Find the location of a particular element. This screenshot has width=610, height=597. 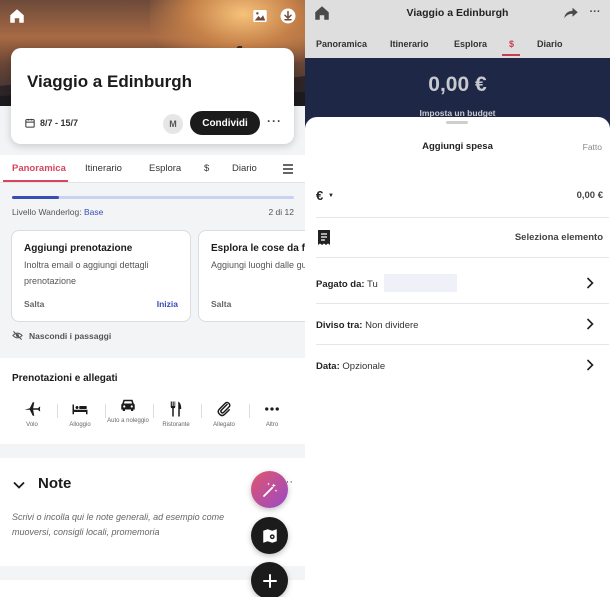

trip-tabs: Panoramica Itinerario Esplora $ Diario is located at coordinates (152, 169).